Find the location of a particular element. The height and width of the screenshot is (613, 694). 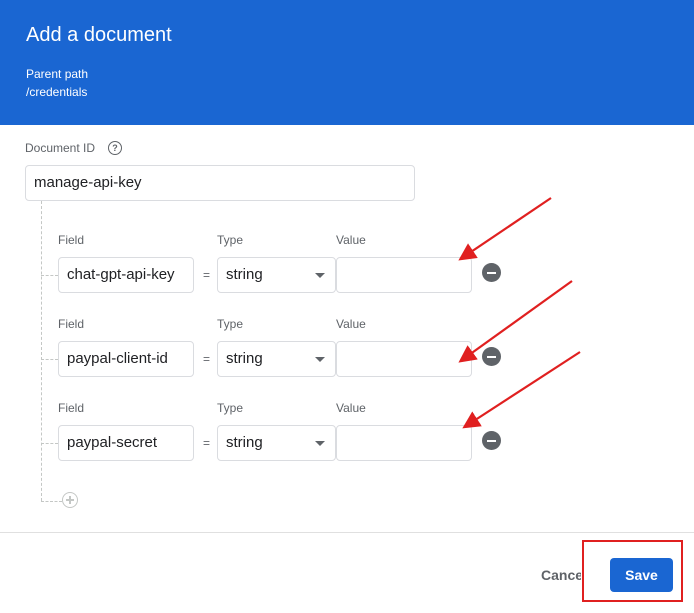

annotation-arrows is located at coordinates (519, 313).